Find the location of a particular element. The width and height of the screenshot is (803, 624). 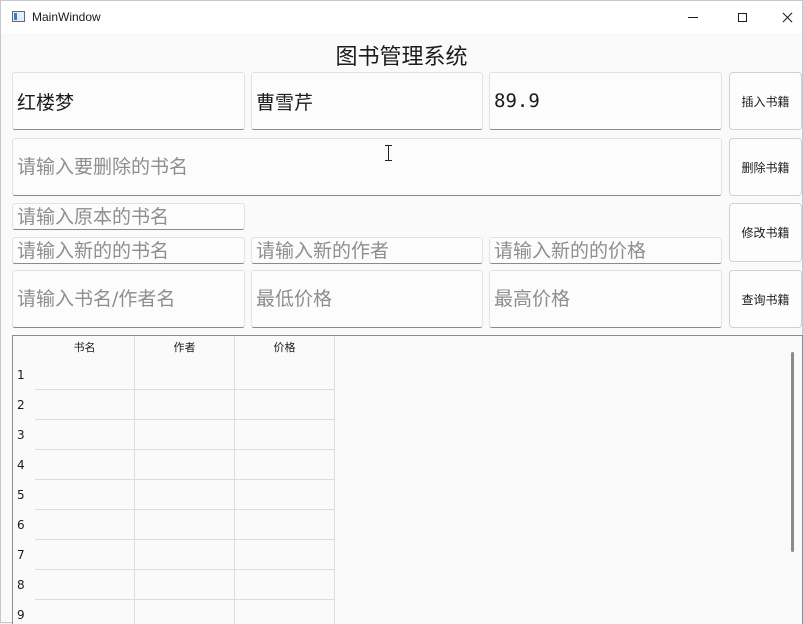

row-header: 9 is located at coordinates (24, 612).